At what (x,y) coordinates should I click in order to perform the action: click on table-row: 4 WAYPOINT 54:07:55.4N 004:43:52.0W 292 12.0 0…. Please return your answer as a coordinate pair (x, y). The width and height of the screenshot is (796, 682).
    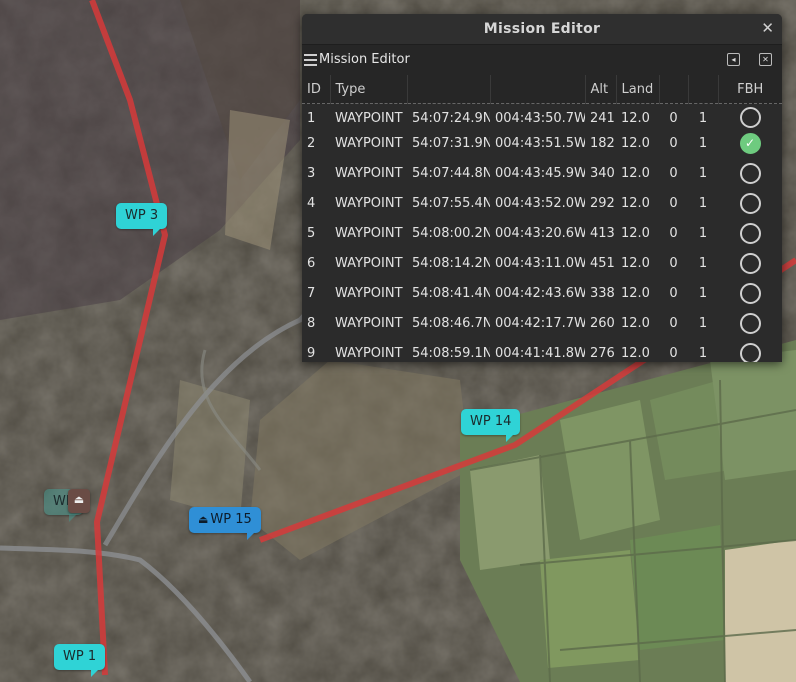
    Looking at the image, I should click on (542, 203).